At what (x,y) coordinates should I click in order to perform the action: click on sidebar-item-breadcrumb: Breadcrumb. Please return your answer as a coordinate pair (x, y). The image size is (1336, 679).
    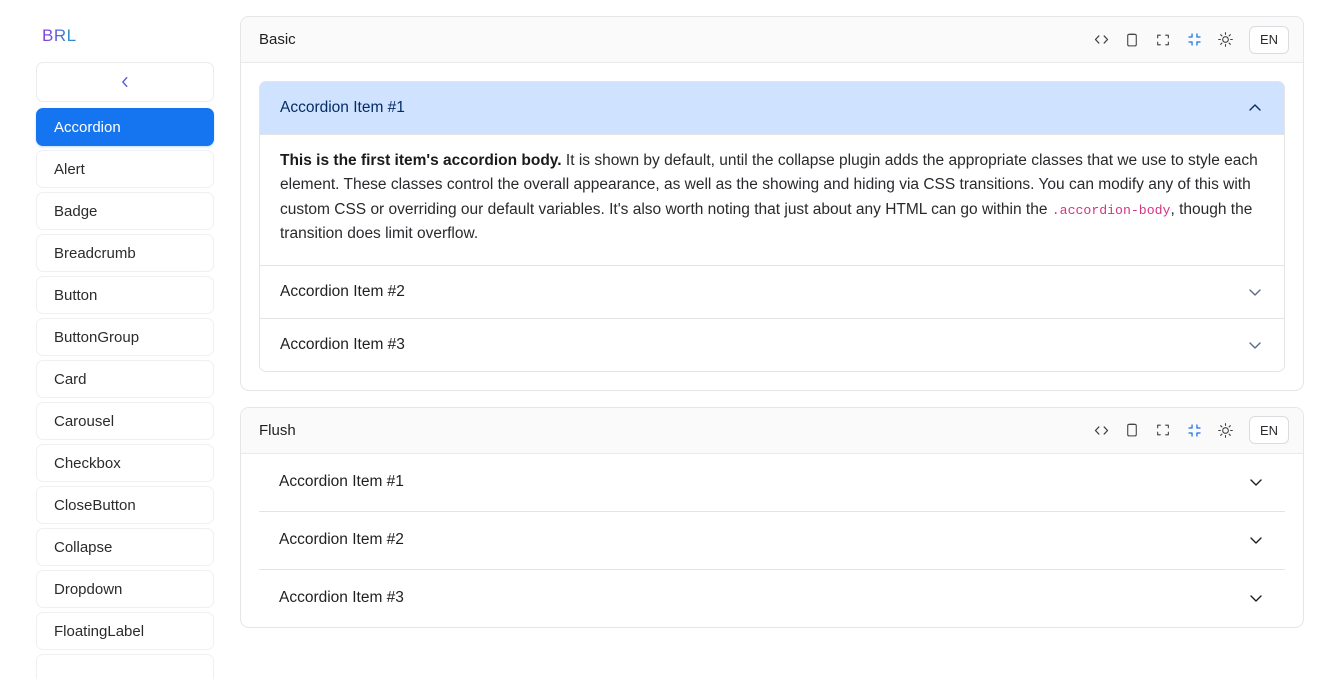
    Looking at the image, I should click on (125, 253).